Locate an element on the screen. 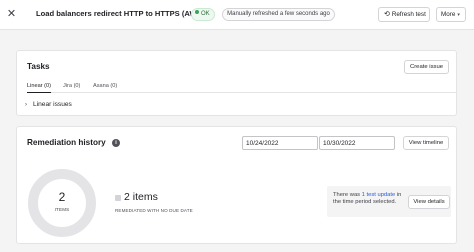 This screenshot has width=474, height=252. status-badge: OK is located at coordinates (203, 14).